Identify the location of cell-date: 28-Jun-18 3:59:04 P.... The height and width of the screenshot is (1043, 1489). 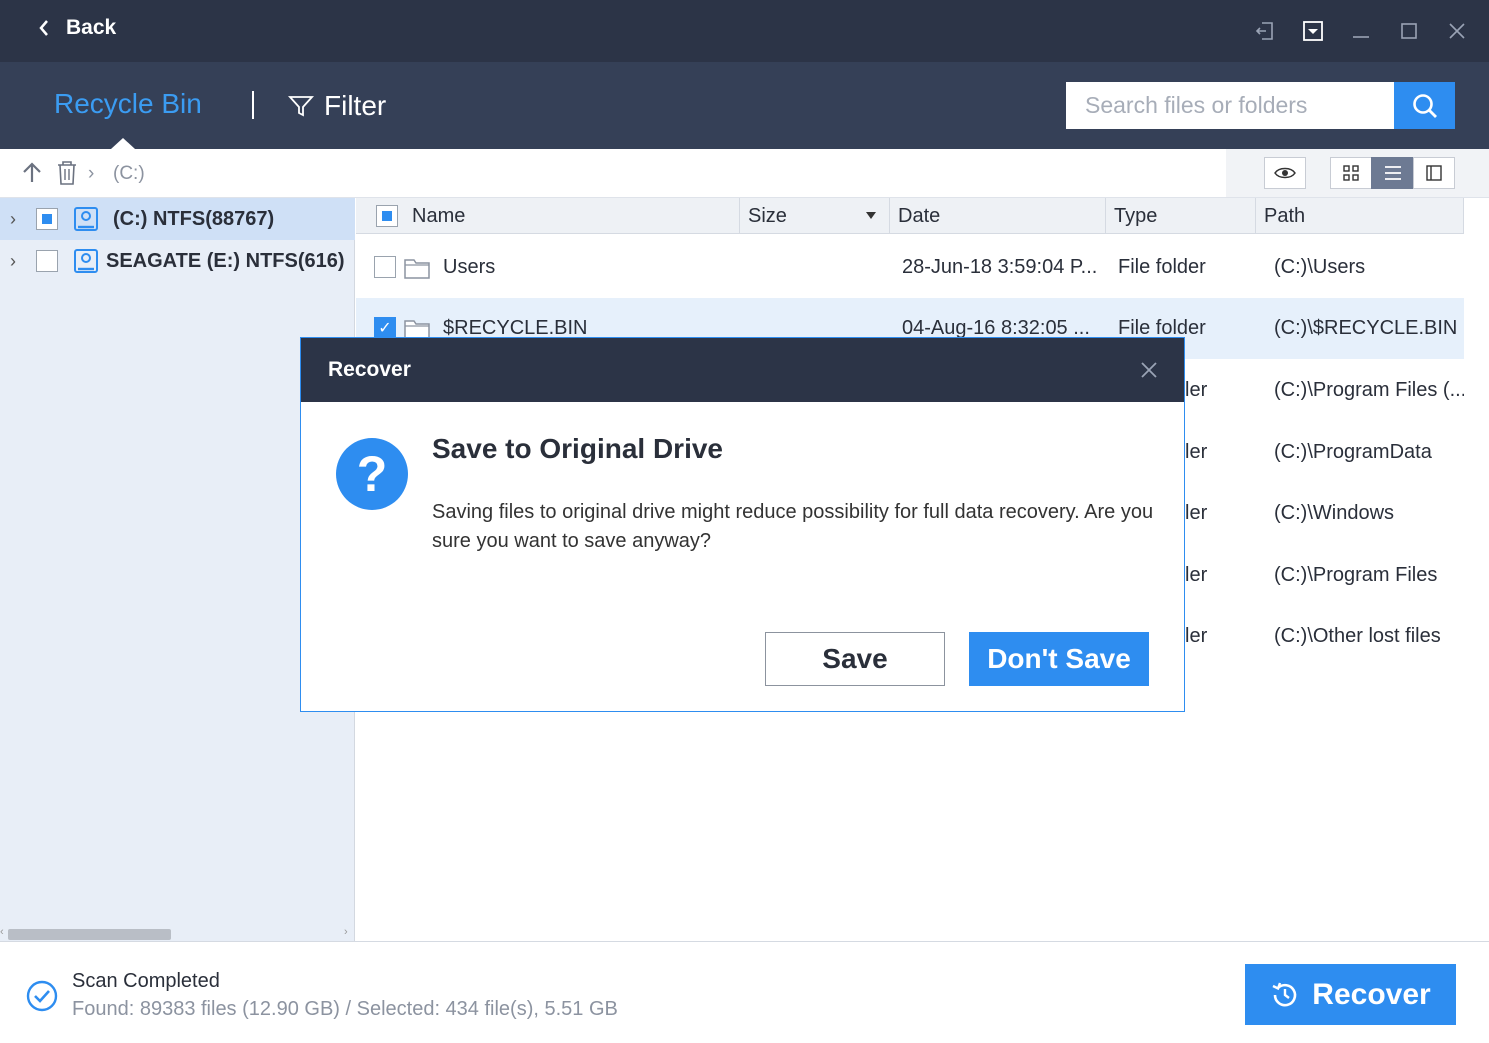
(1000, 267).